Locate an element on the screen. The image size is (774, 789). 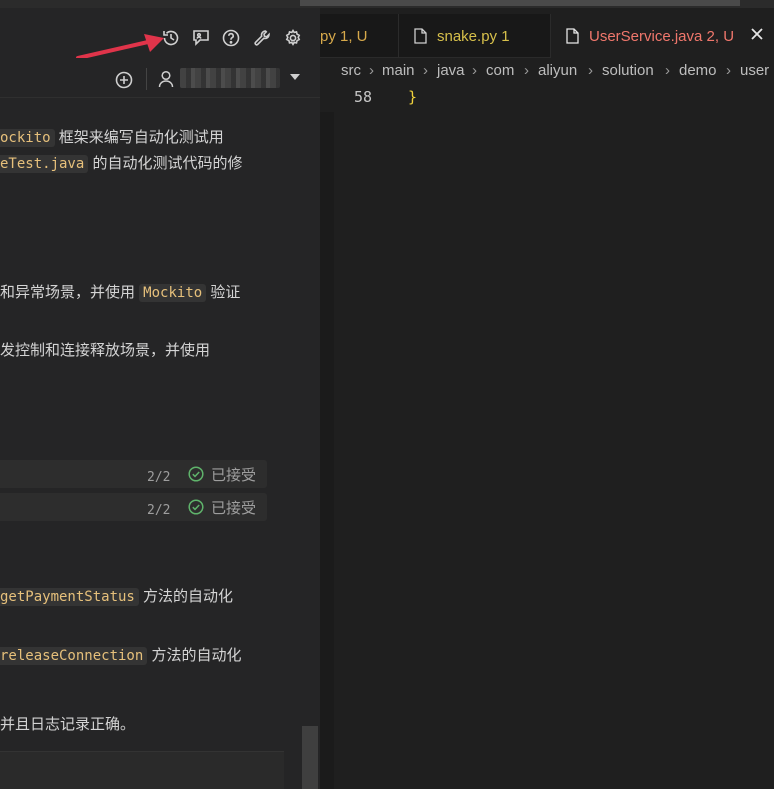
breadcrumb-item: user is located at coordinates (754, 70).